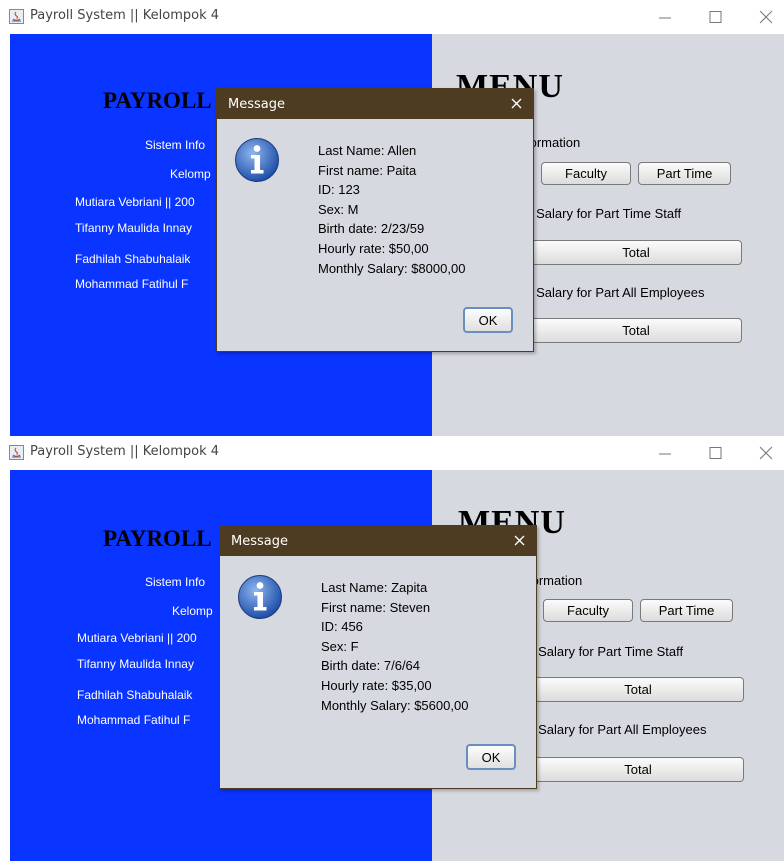  What do you see at coordinates (376, 607) in the screenshot?
I see `message-line: First name: Steven` at bounding box center [376, 607].